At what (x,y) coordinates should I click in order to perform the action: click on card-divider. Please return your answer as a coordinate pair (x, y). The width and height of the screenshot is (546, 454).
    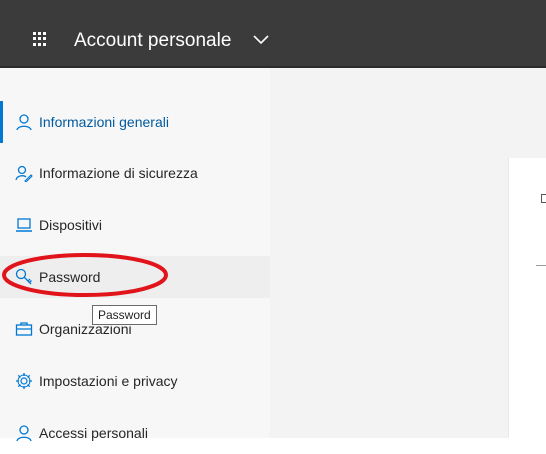
    Looking at the image, I should click on (541, 265).